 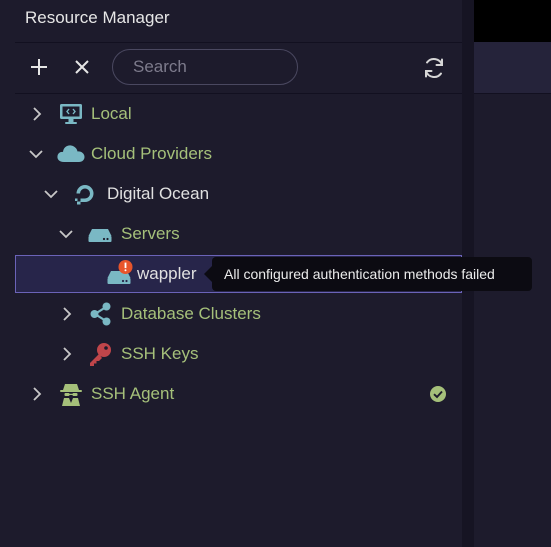 I want to click on share-nodes-icon, so click(x=100, y=314).